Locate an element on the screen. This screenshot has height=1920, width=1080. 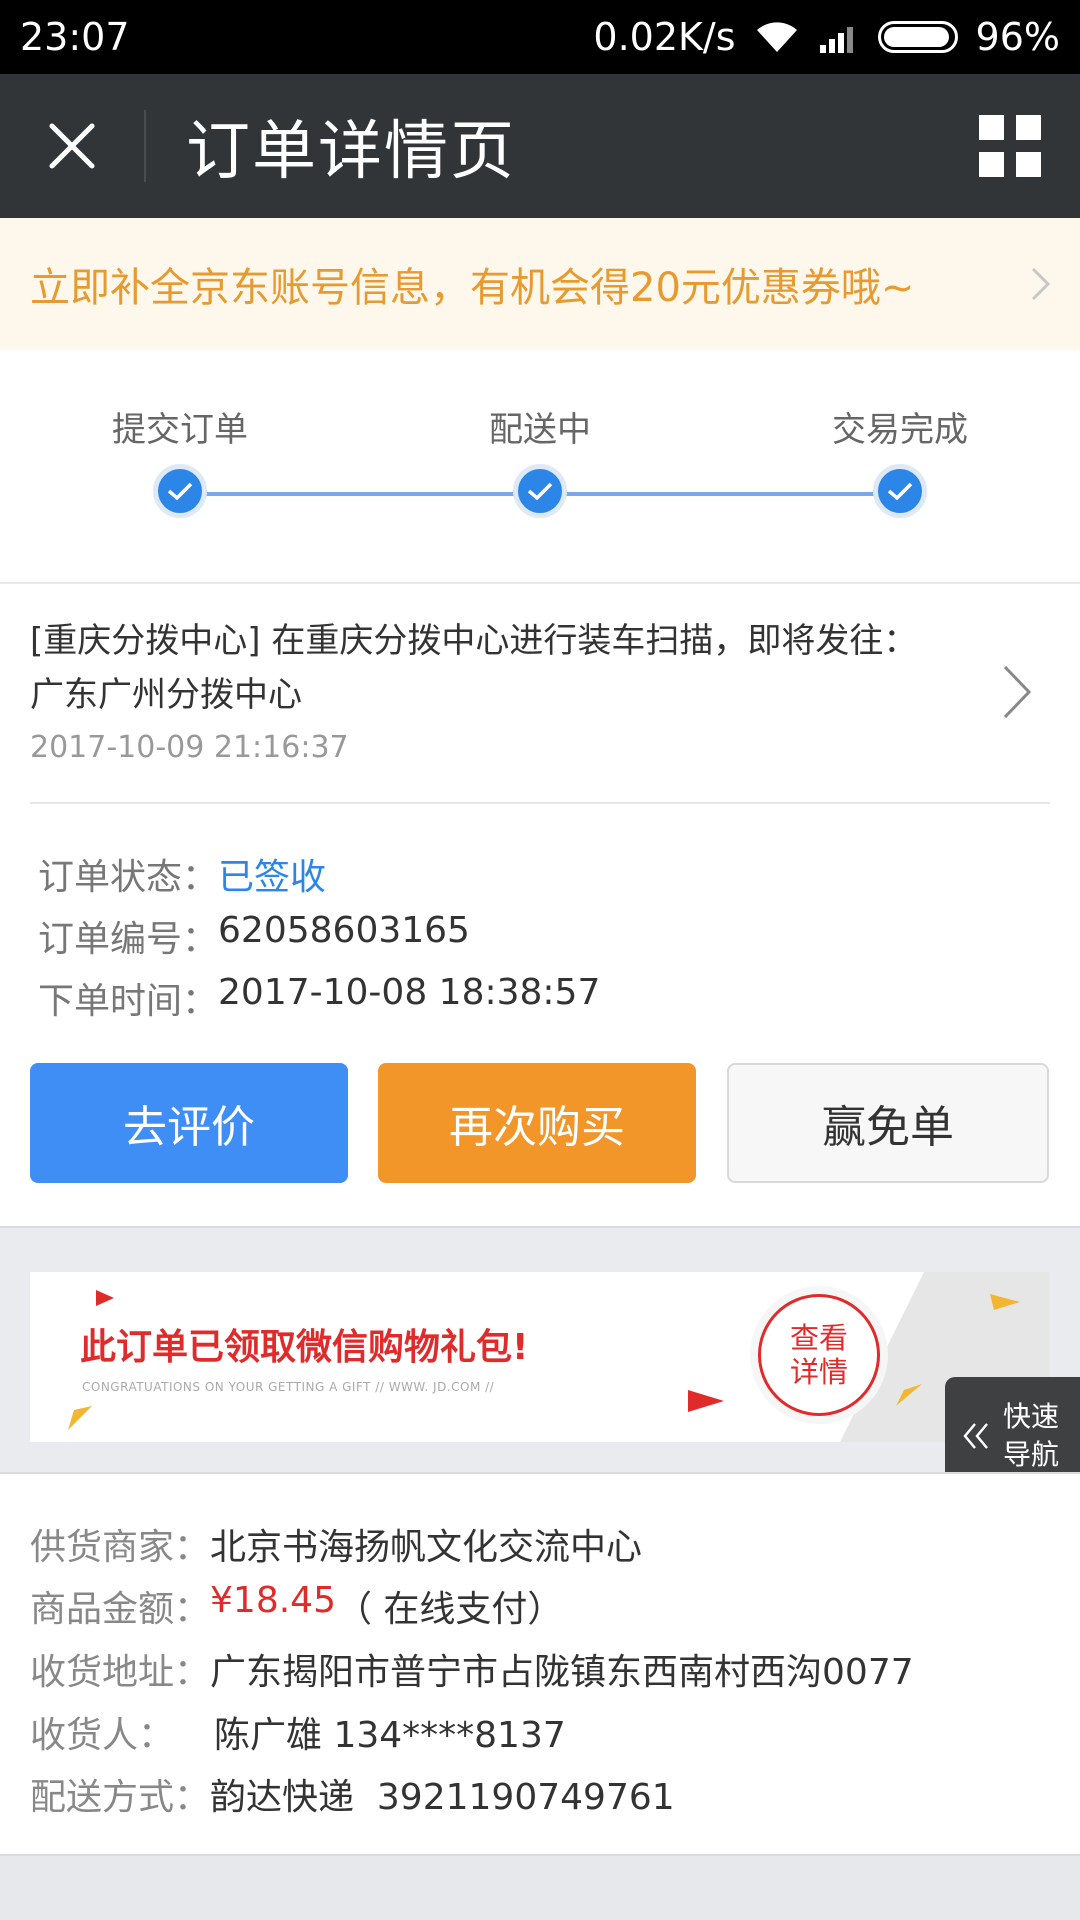
order-time-value: 2017-10-08 18:38:57 is located at coordinates (409, 992).